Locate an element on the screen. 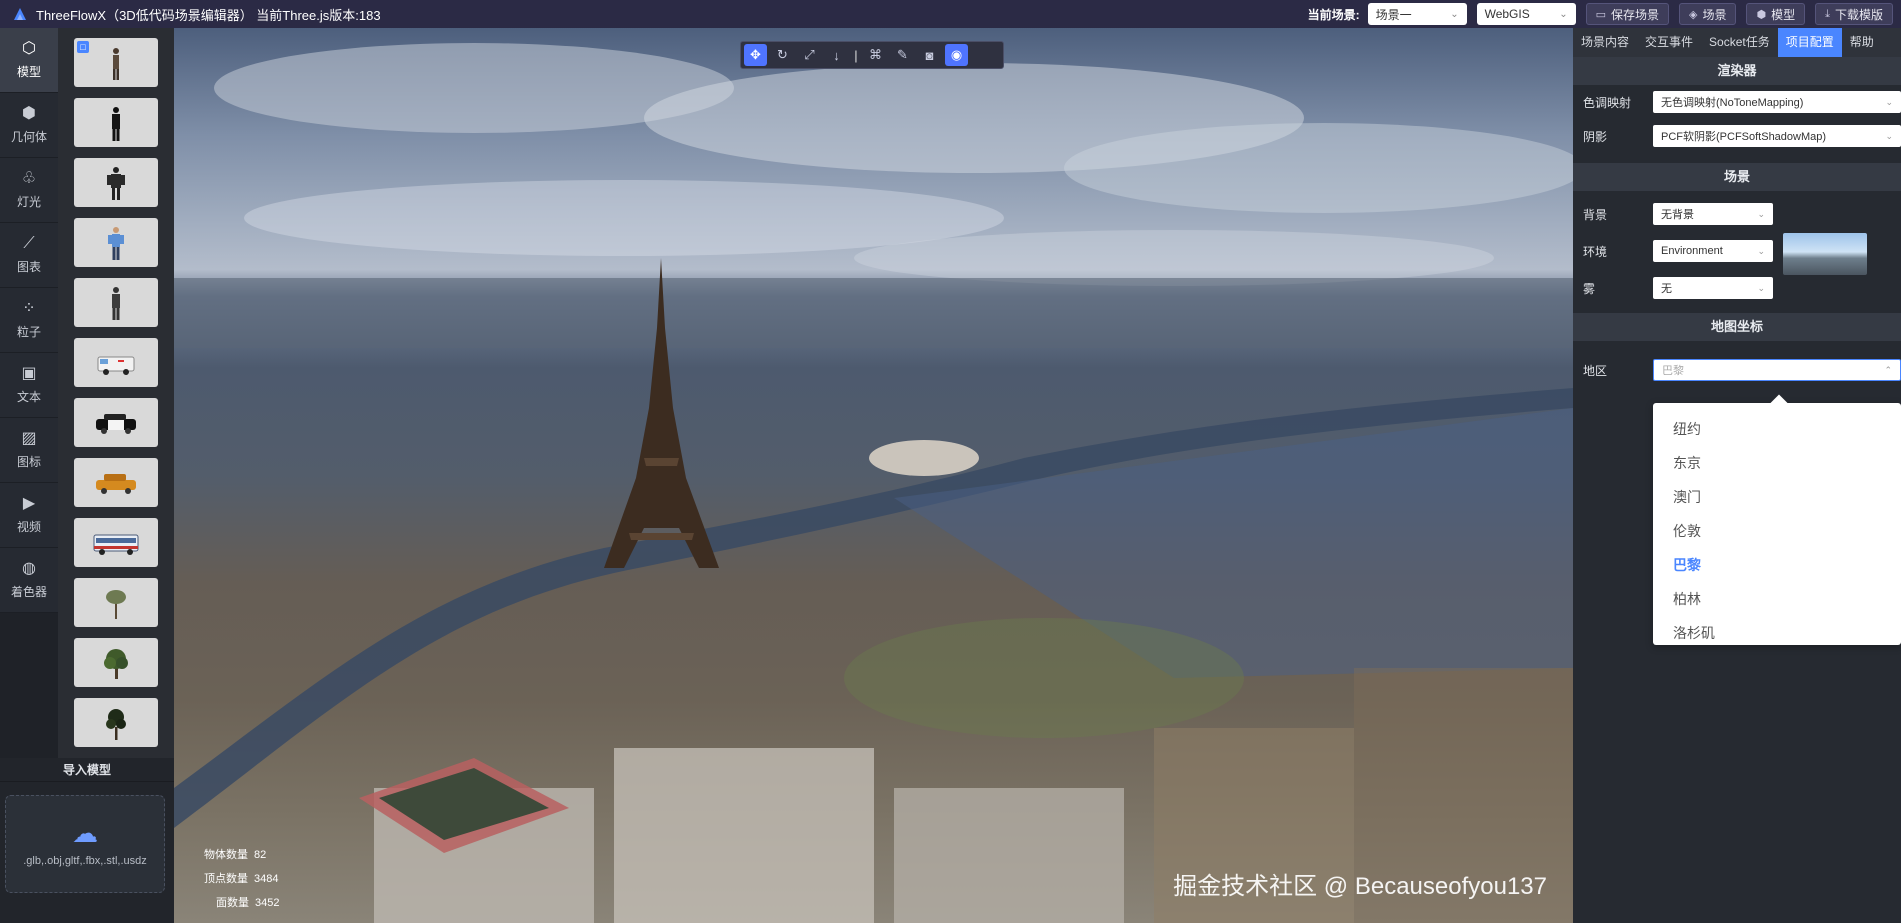 This screenshot has width=1901, height=923. fog-label: 雾 is located at coordinates (1589, 288).